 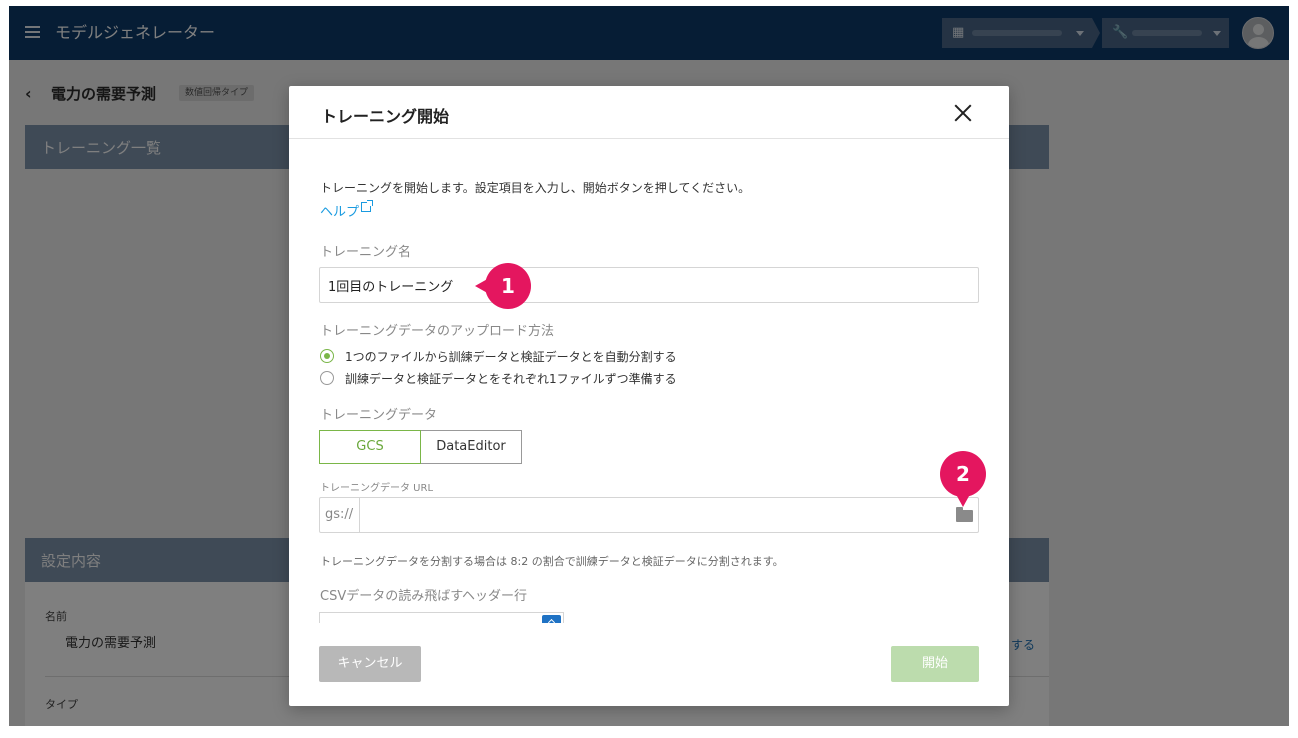 I want to click on upload-method-label: トレーニングデータのアップロード方法, so click(x=437, y=331).